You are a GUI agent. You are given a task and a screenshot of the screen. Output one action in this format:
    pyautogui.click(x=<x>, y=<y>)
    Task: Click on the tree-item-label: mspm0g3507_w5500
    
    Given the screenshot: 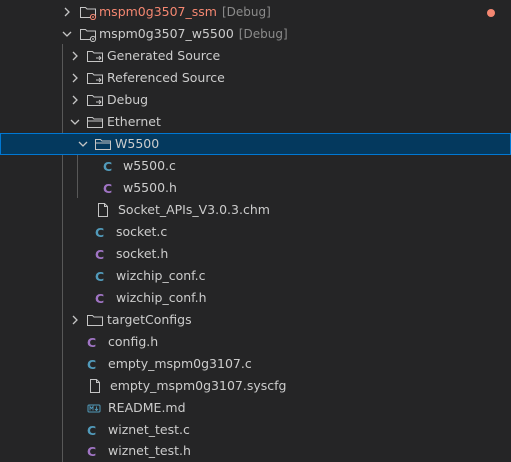 What is the action you would take?
    pyautogui.click(x=166, y=33)
    